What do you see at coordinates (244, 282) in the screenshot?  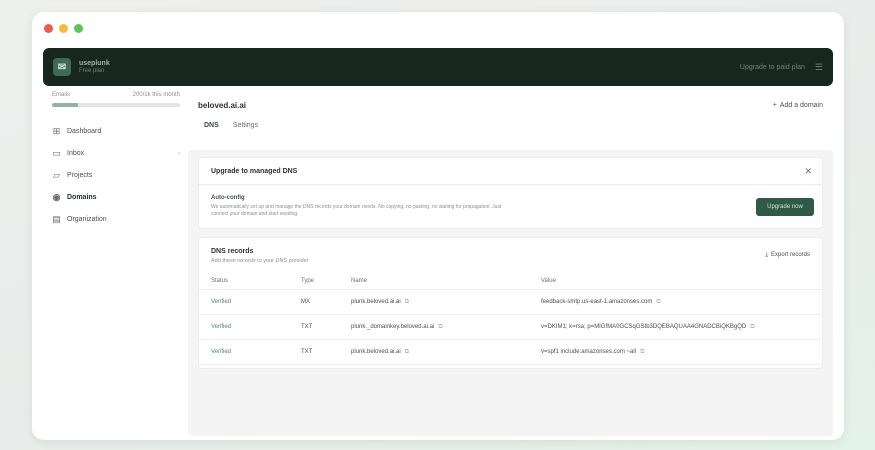 I see `column-header-status: Status` at bounding box center [244, 282].